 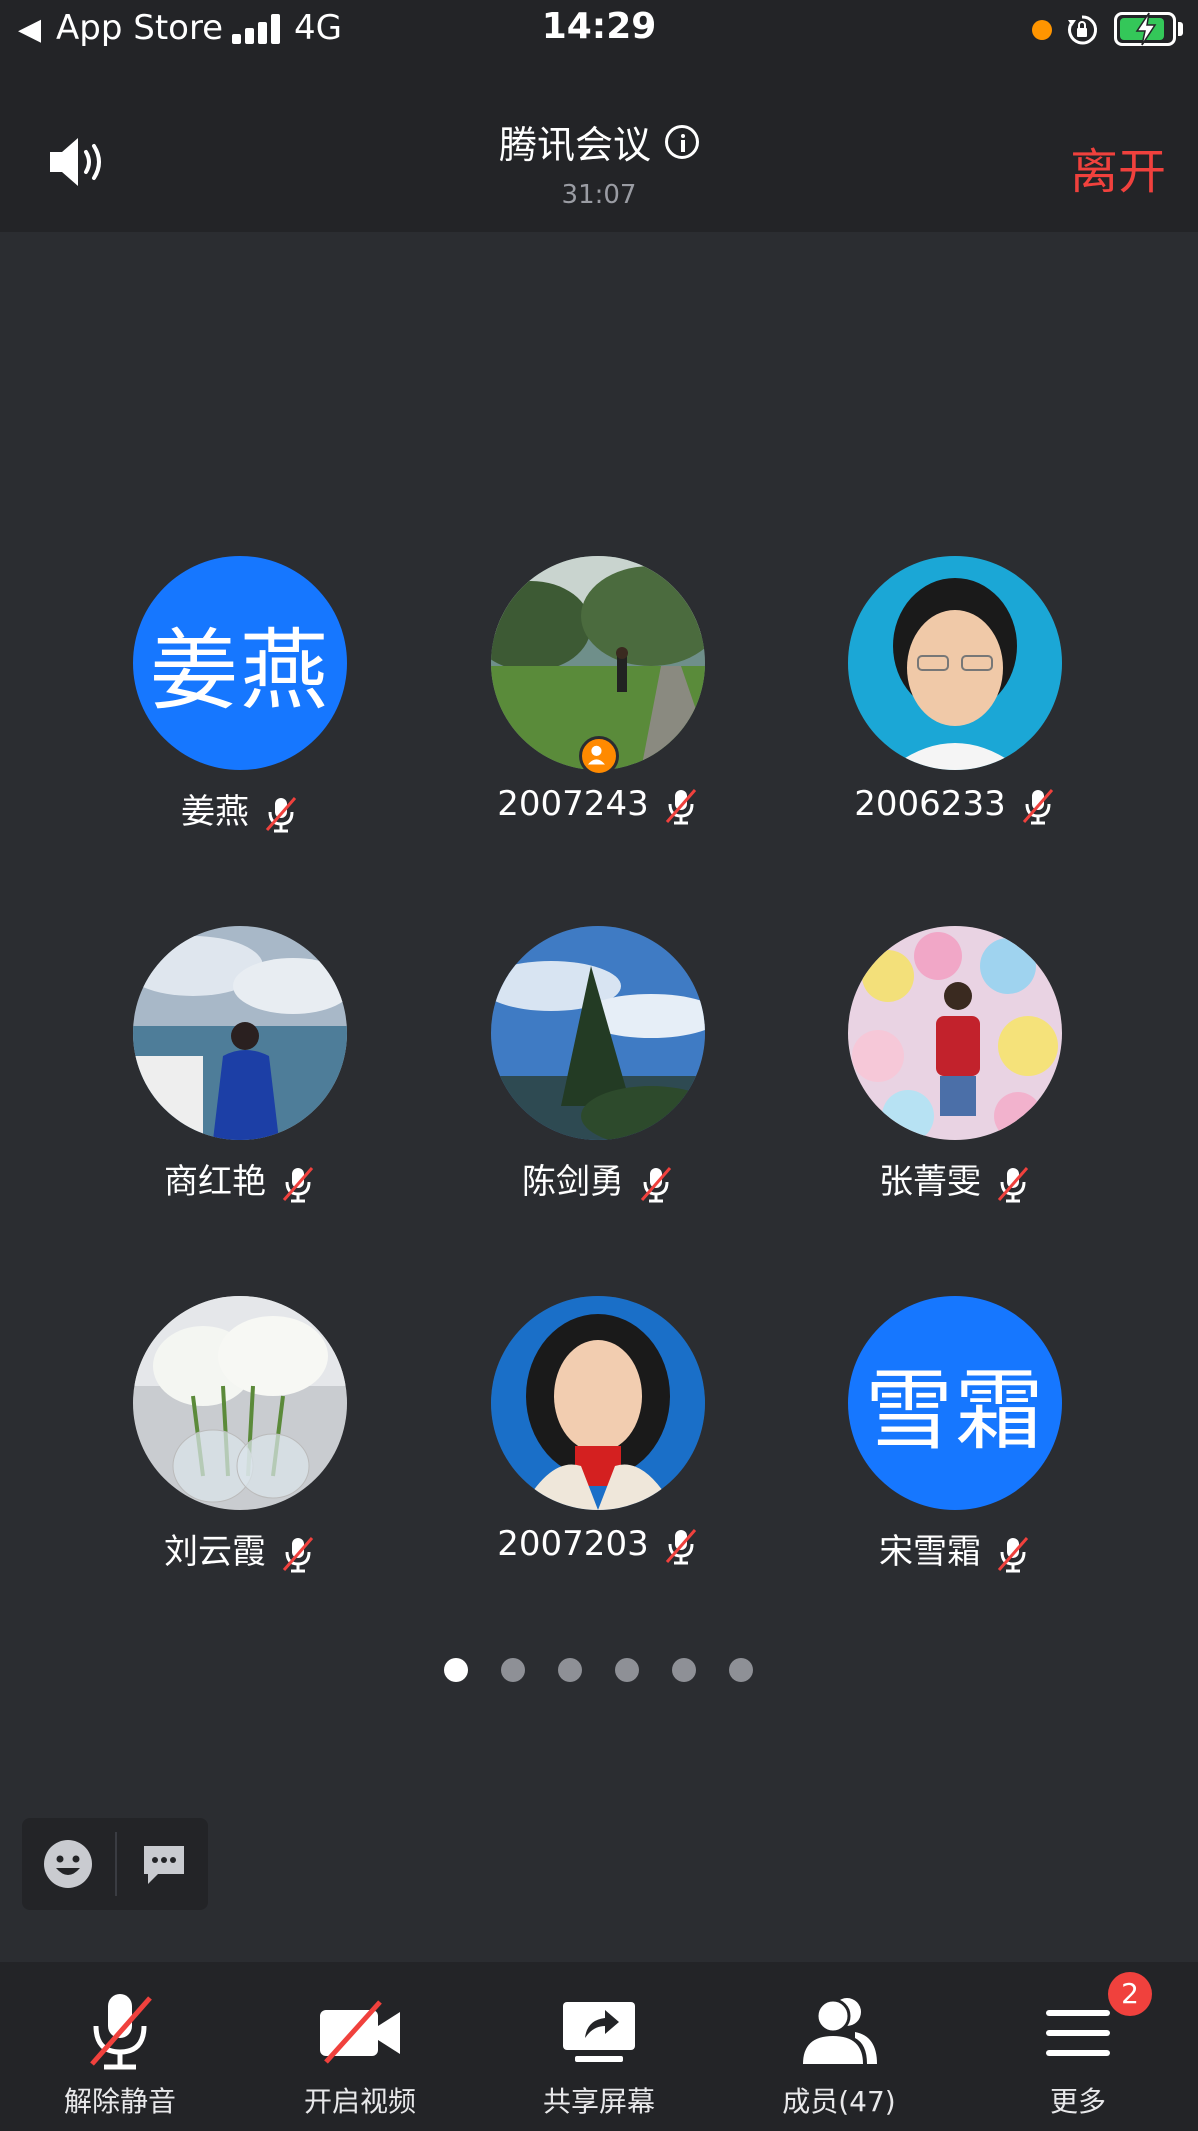 I want to click on members-button: 成员(47), so click(x=839, y=2046).